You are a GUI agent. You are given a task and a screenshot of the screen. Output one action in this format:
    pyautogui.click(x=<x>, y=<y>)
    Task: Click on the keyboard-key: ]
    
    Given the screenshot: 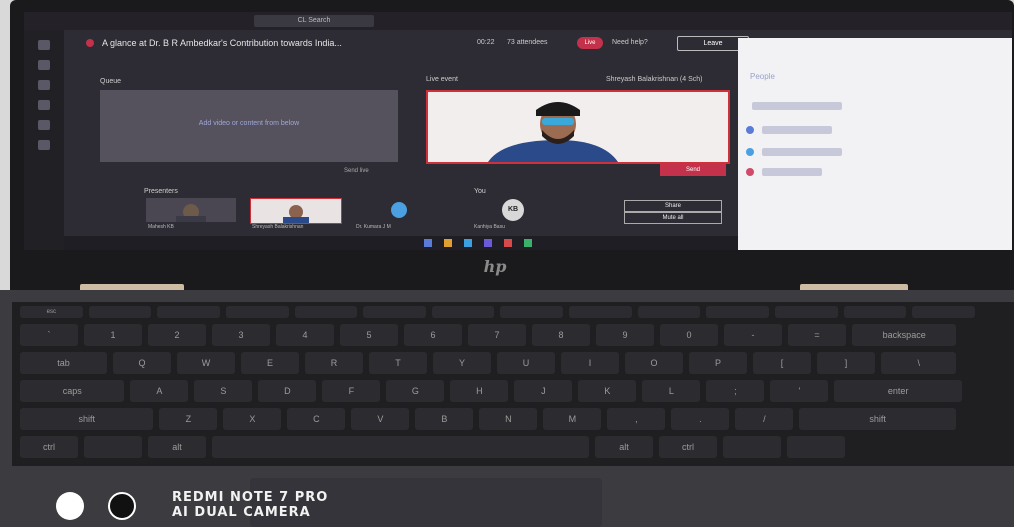 What is the action you would take?
    pyautogui.click(x=846, y=363)
    